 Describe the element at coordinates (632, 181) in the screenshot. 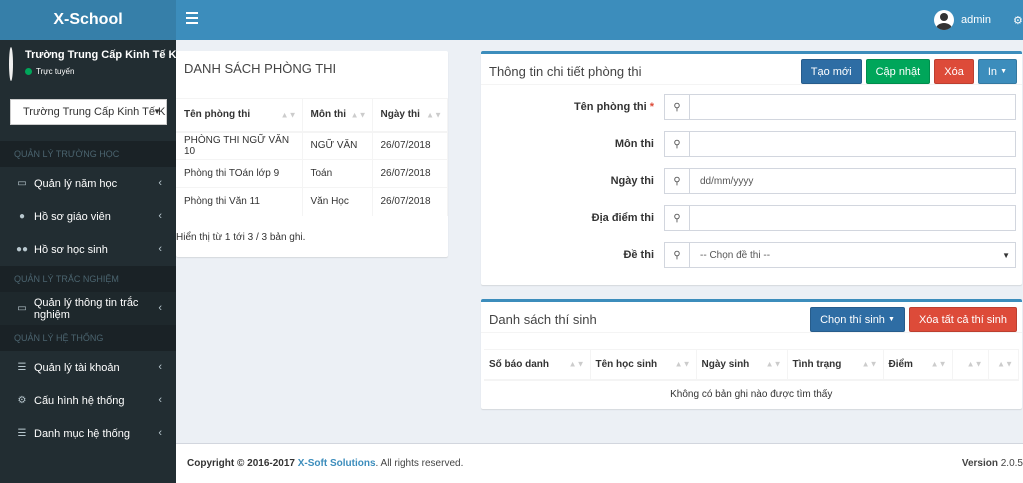

I see `date-label: Ngày thi` at that location.